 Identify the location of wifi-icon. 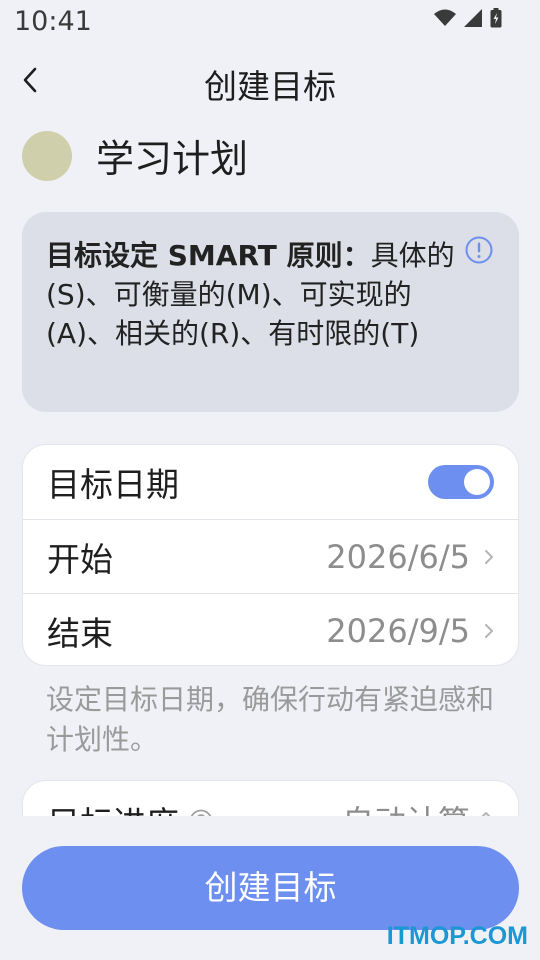
(445, 17).